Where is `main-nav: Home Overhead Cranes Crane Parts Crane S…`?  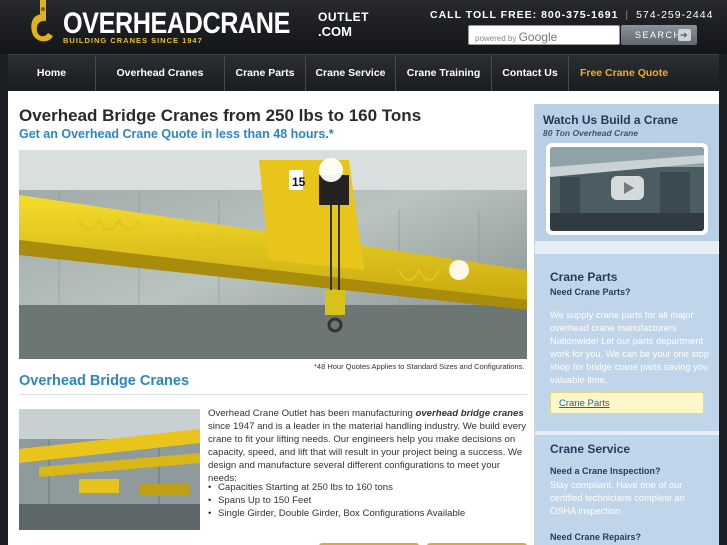
main-nav: Home Overhead Cranes Crane Parts Crane S… is located at coordinates (363, 72).